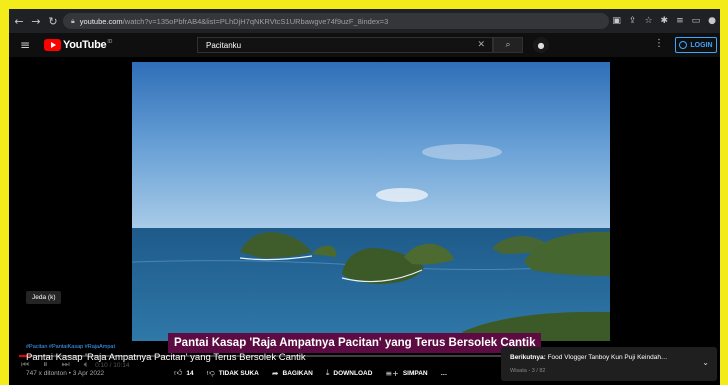  I want to click on microphone-icon: ●, so click(541, 45).